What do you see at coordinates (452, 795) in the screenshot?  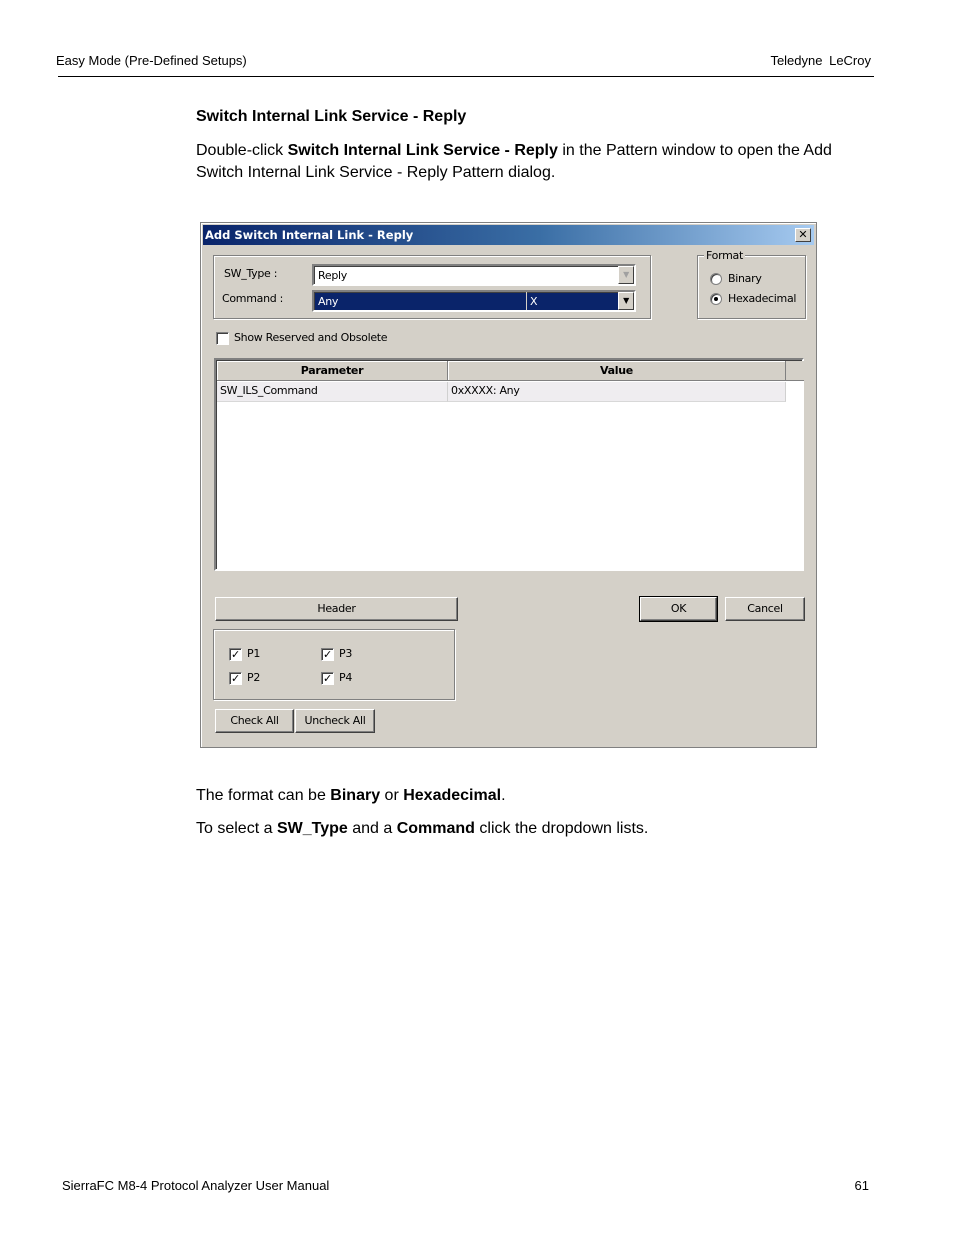 I see `bold-text: Hexadecimal` at bounding box center [452, 795].